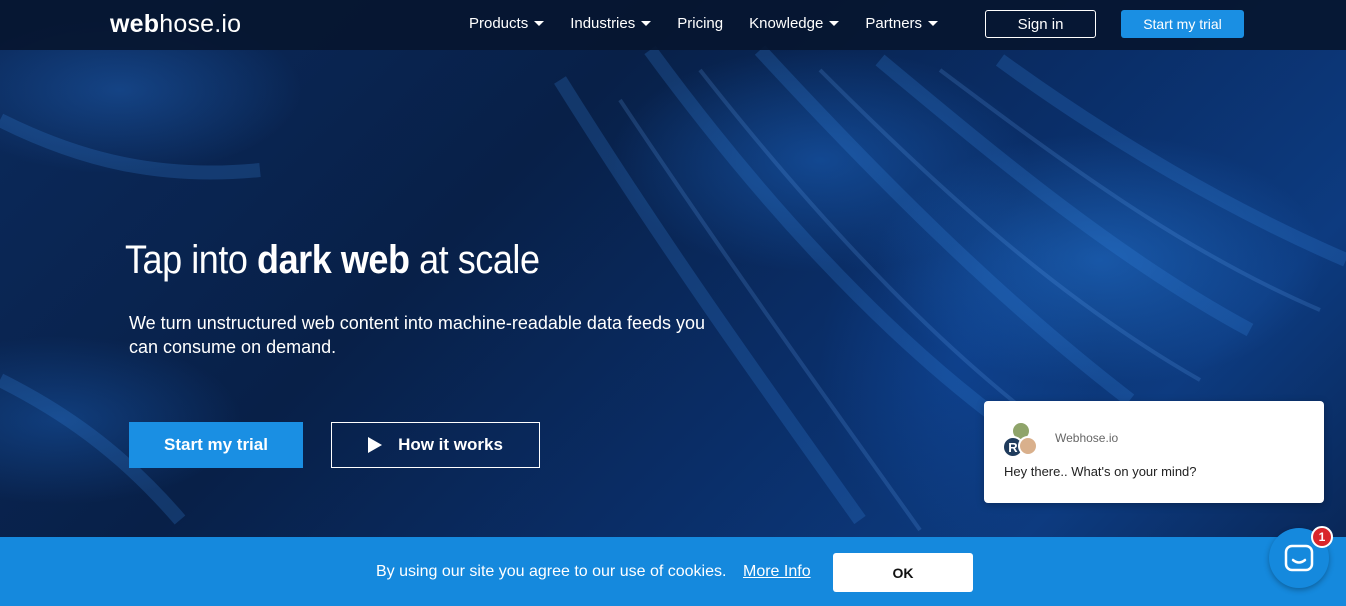 The image size is (1346, 606). Describe the element at coordinates (777, 572) in the screenshot. I see `more-info-link: More Info` at that location.